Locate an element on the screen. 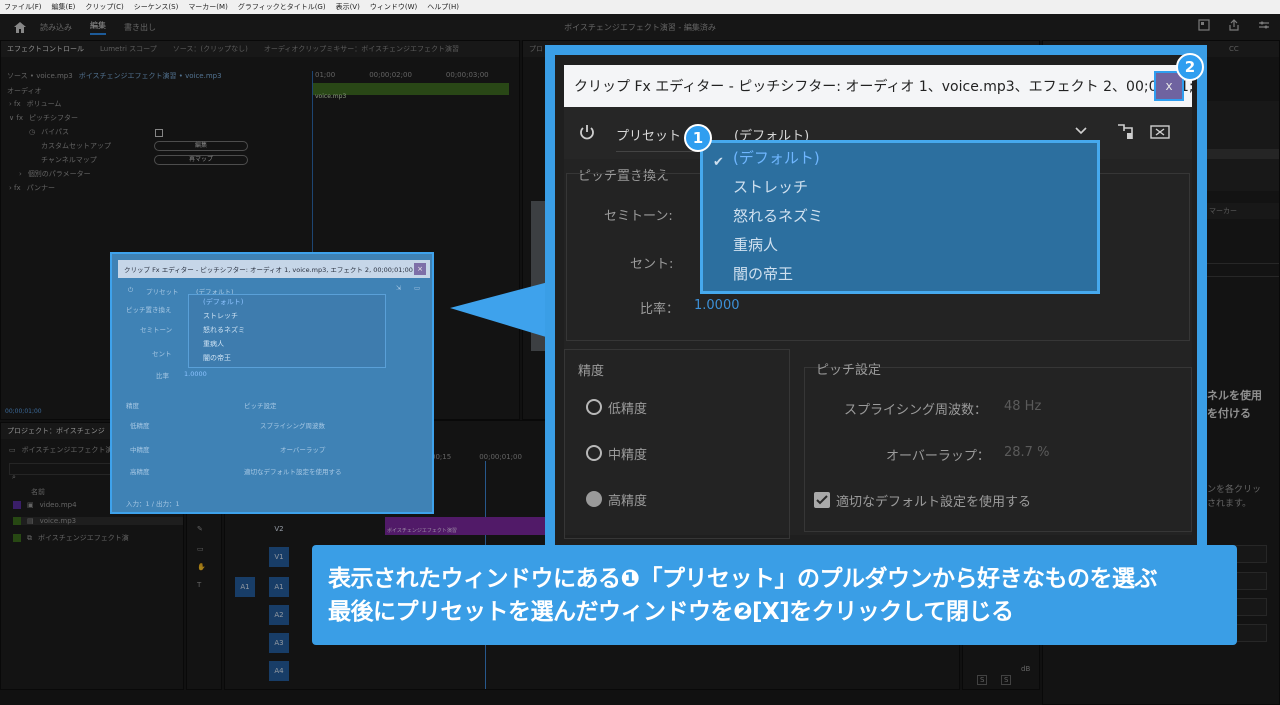 Image resolution: width=1280 pixels, height=705 pixels. cent-label: セント: is located at coordinates (652, 264).